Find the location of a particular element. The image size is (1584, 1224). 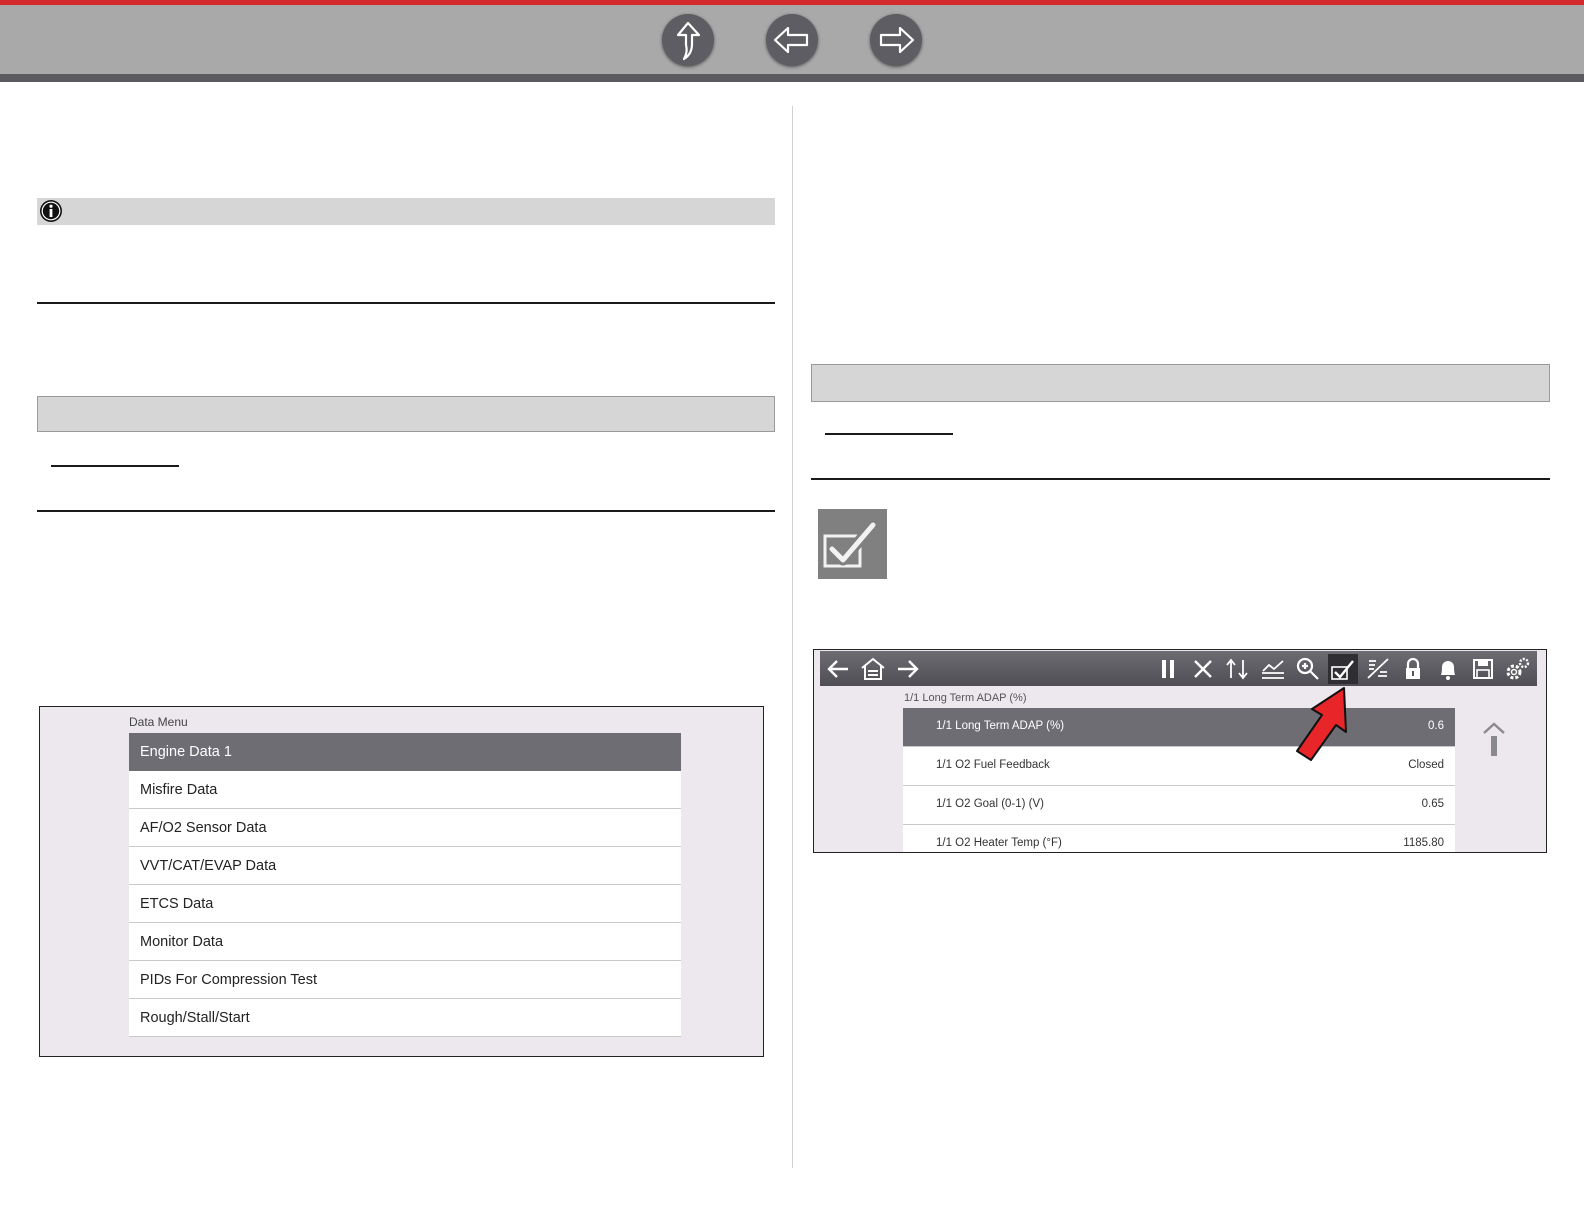

column-divider is located at coordinates (792, 637).